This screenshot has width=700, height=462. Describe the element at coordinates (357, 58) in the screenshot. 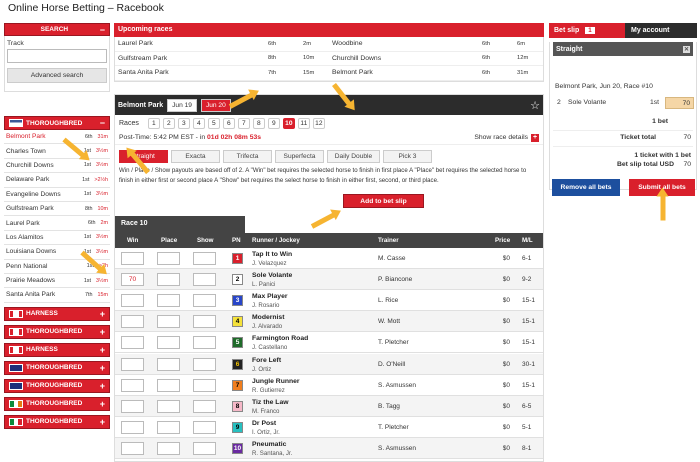

I see `upcoming-track: Churchill Downs` at that location.